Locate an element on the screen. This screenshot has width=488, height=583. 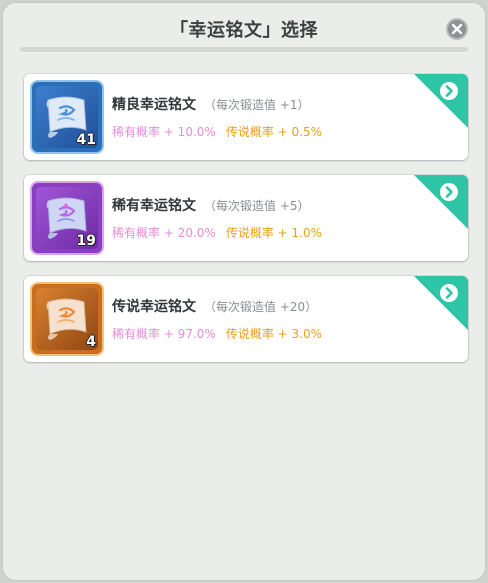
rate-line: 稀有概率 + 20.0% 传说概率 + 1.0% is located at coordinates (217, 232).